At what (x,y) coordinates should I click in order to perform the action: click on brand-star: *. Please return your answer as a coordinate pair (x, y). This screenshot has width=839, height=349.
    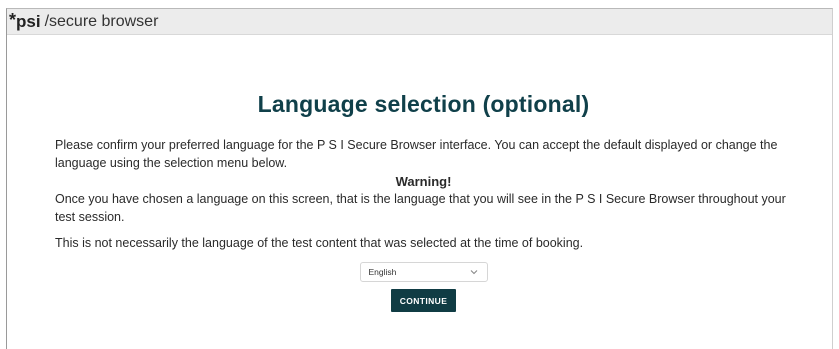
    Looking at the image, I should click on (13, 19).